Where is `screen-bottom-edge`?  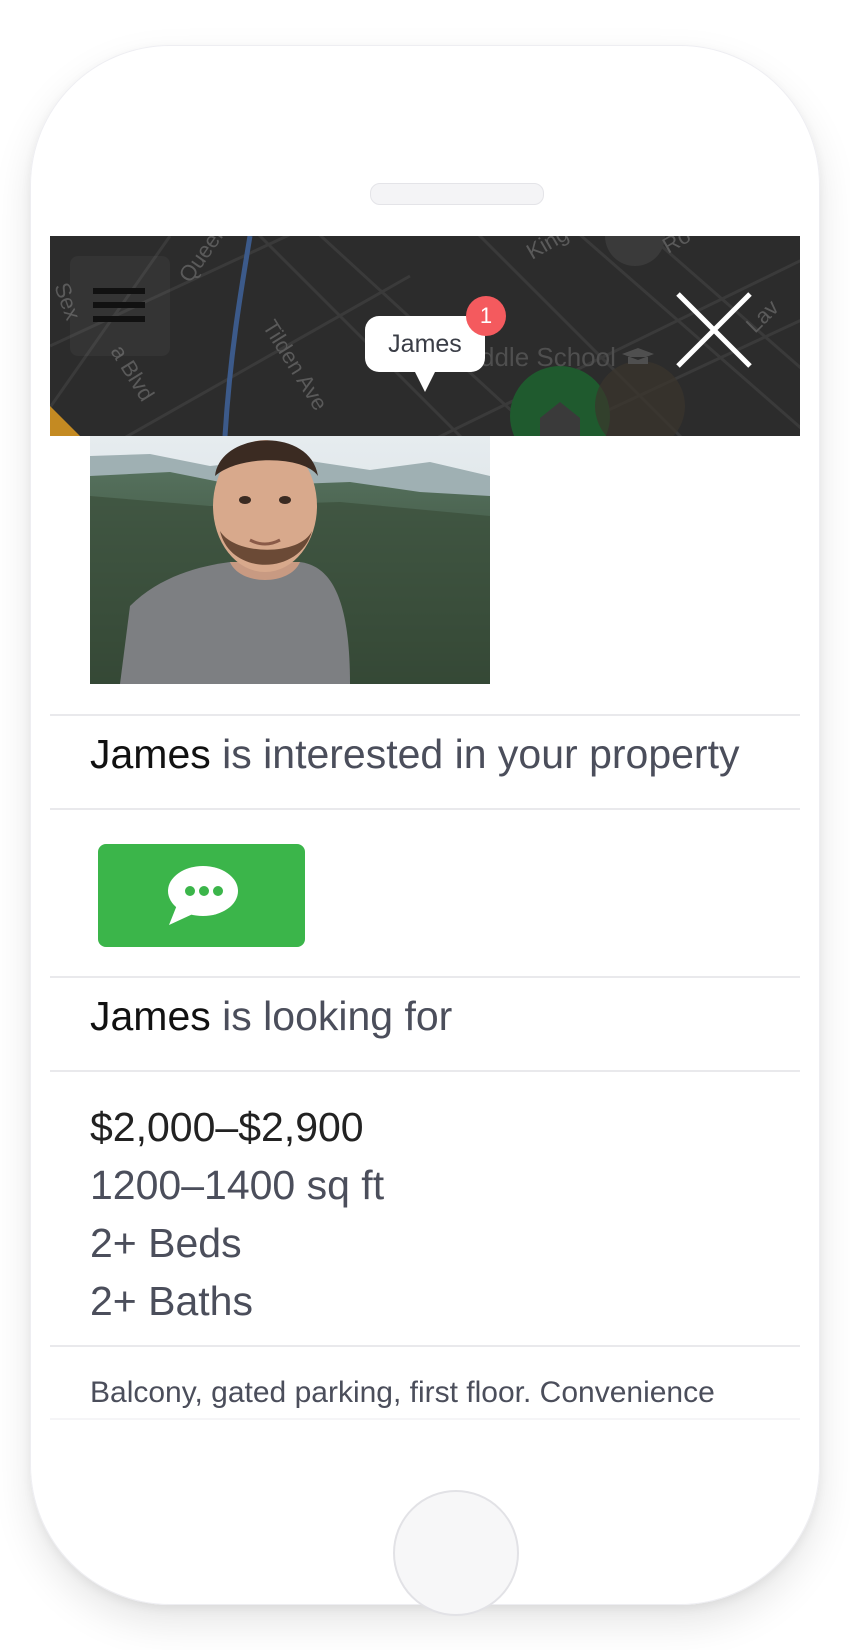 screen-bottom-edge is located at coordinates (425, 1419).